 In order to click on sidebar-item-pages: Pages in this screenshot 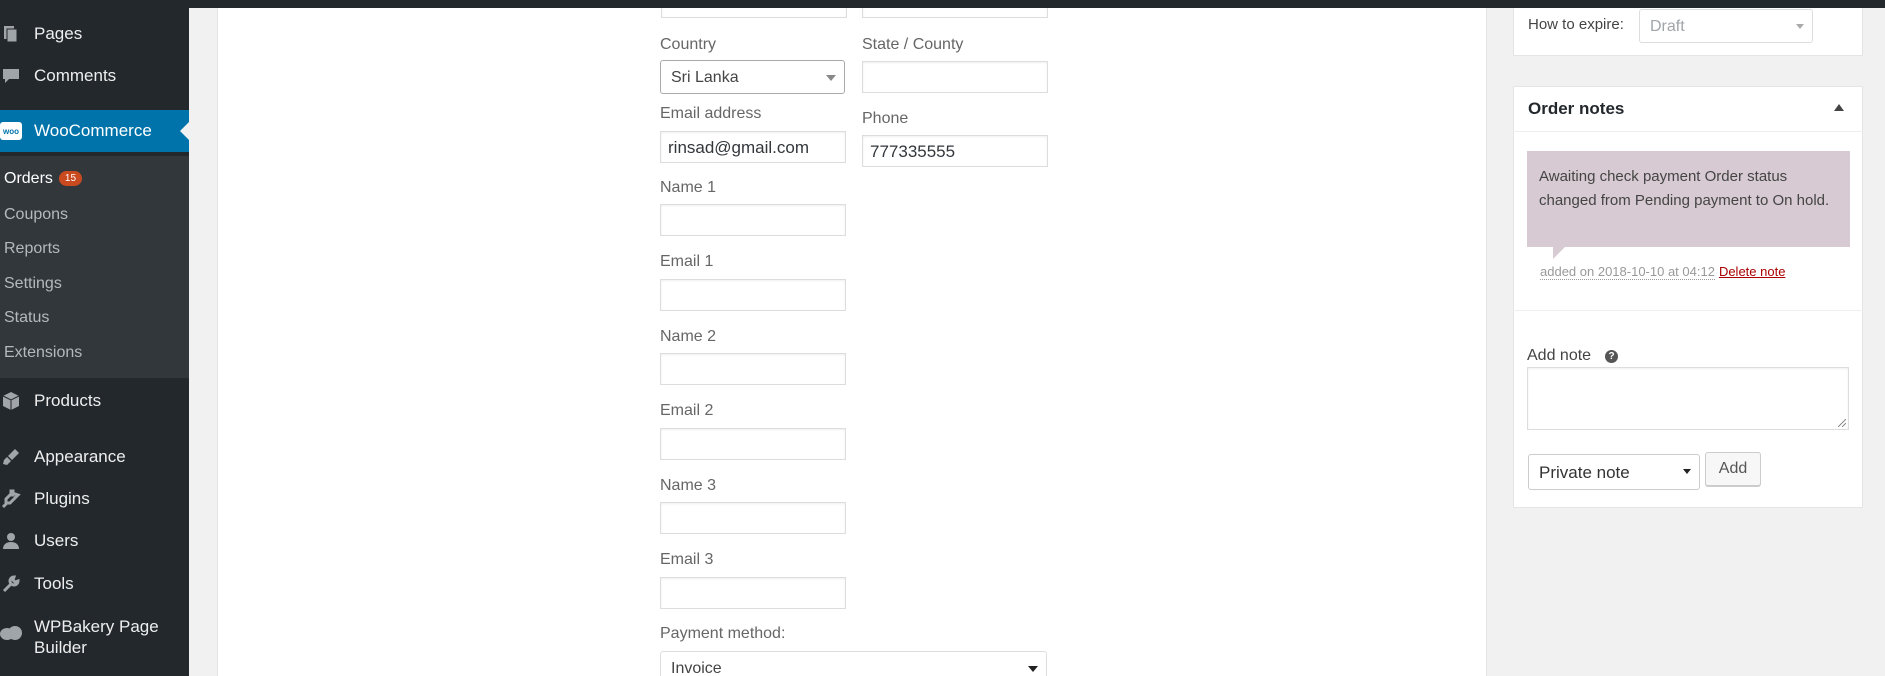, I will do `click(94, 34)`.